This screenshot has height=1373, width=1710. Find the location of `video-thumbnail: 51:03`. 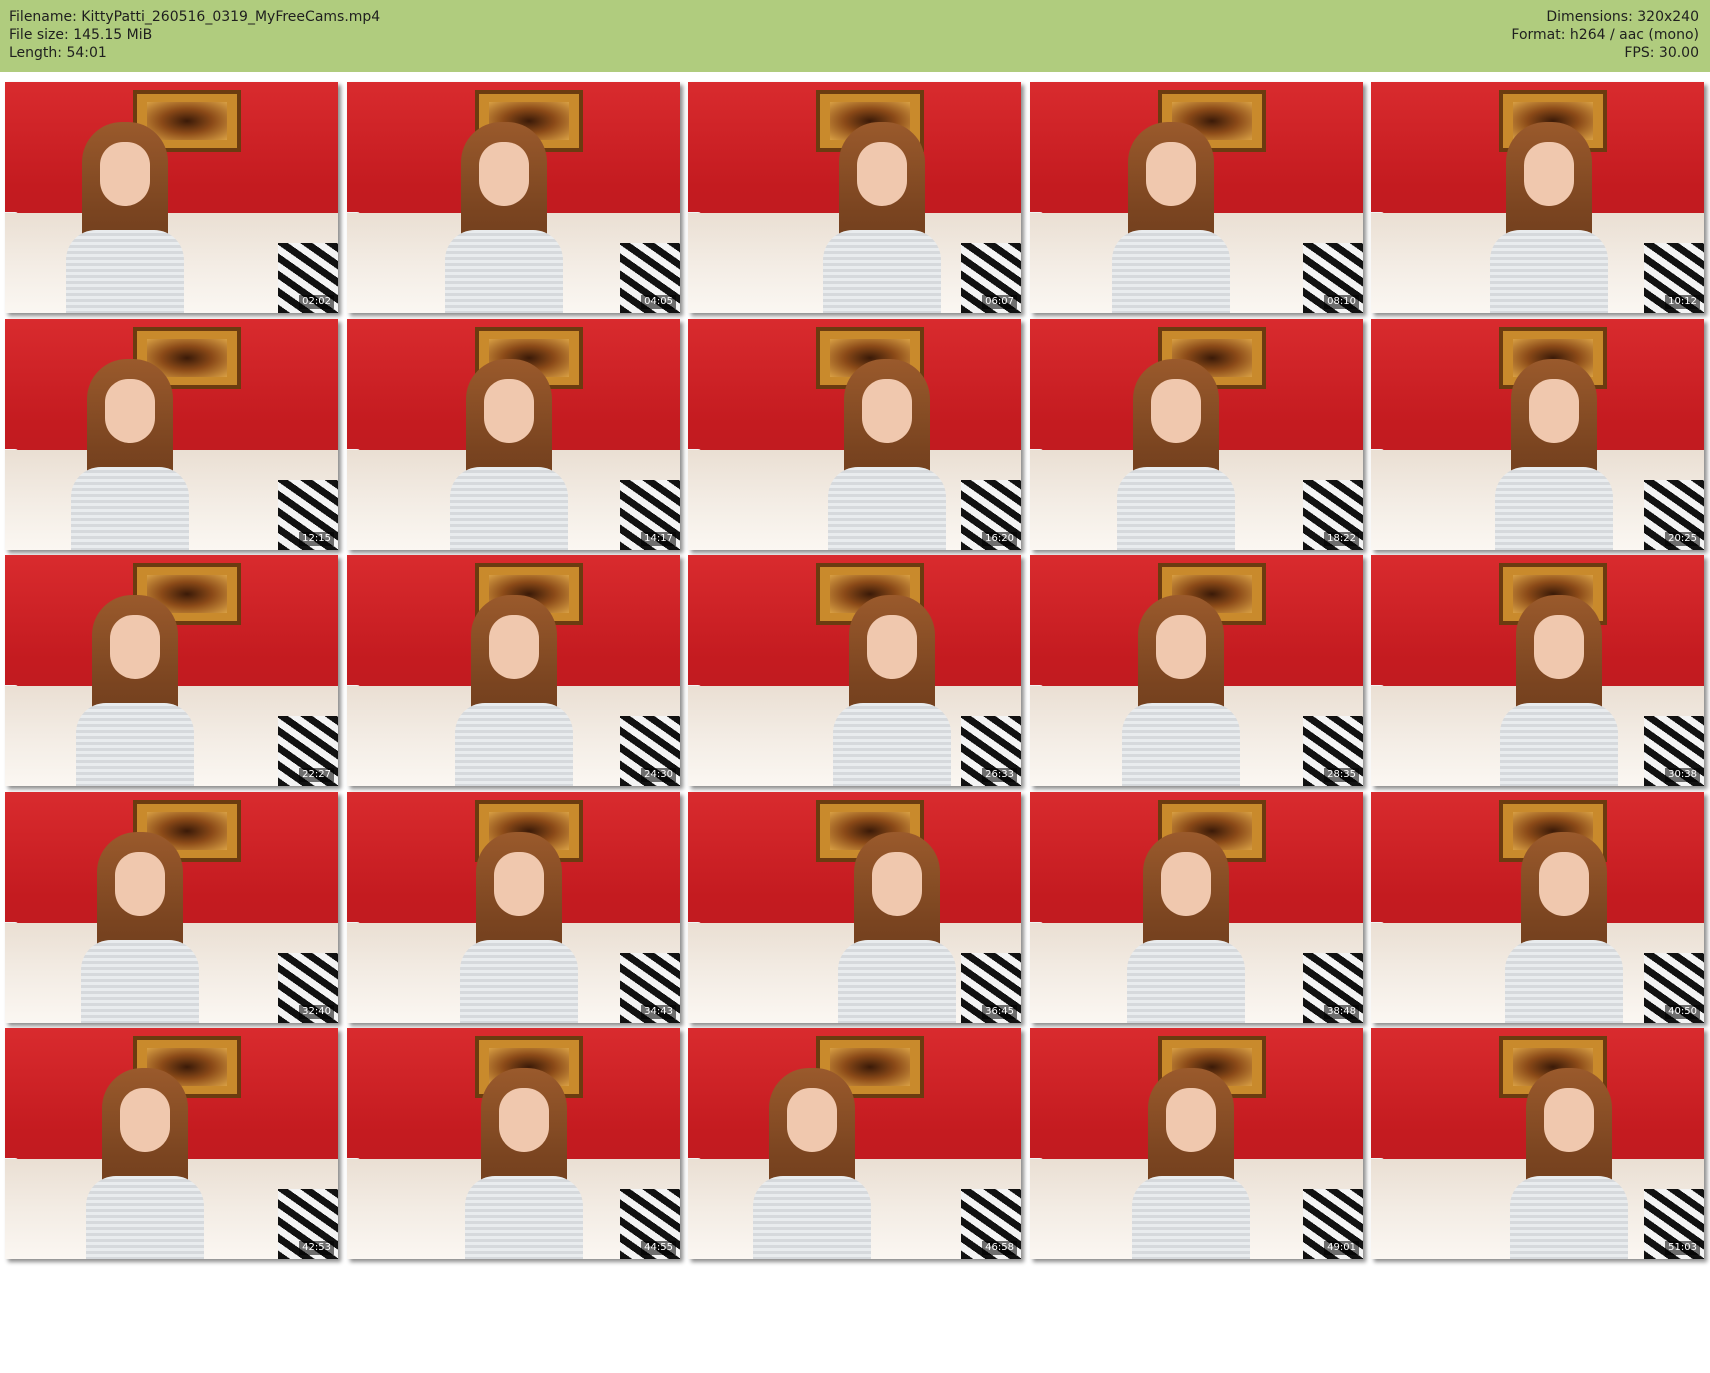

video-thumbnail: 51:03 is located at coordinates (1537, 1143).